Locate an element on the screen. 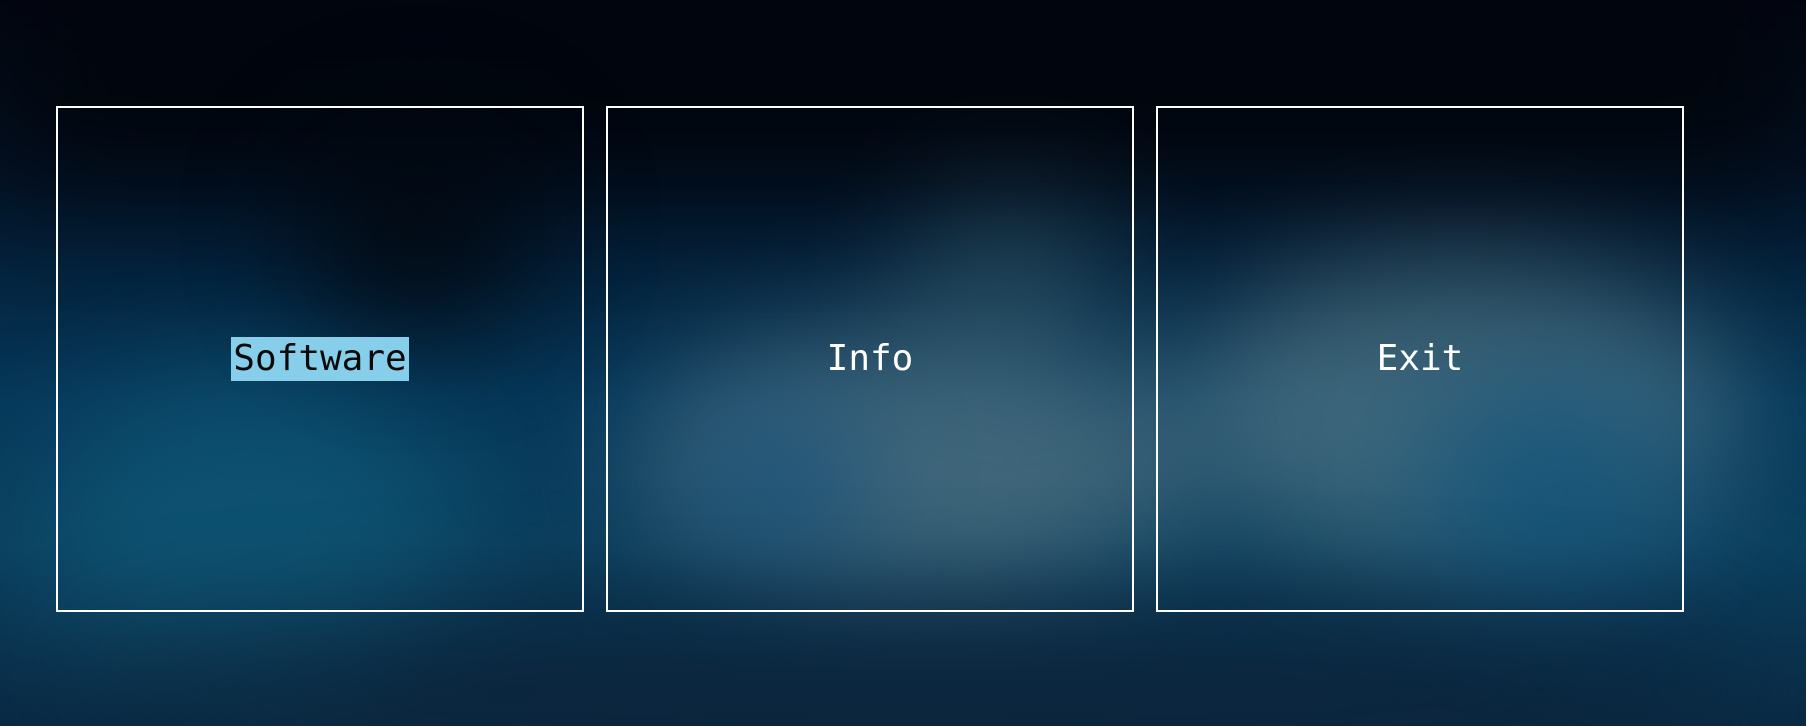 The width and height of the screenshot is (1806, 726). menu-tile-info-label: Info is located at coordinates (870, 358).